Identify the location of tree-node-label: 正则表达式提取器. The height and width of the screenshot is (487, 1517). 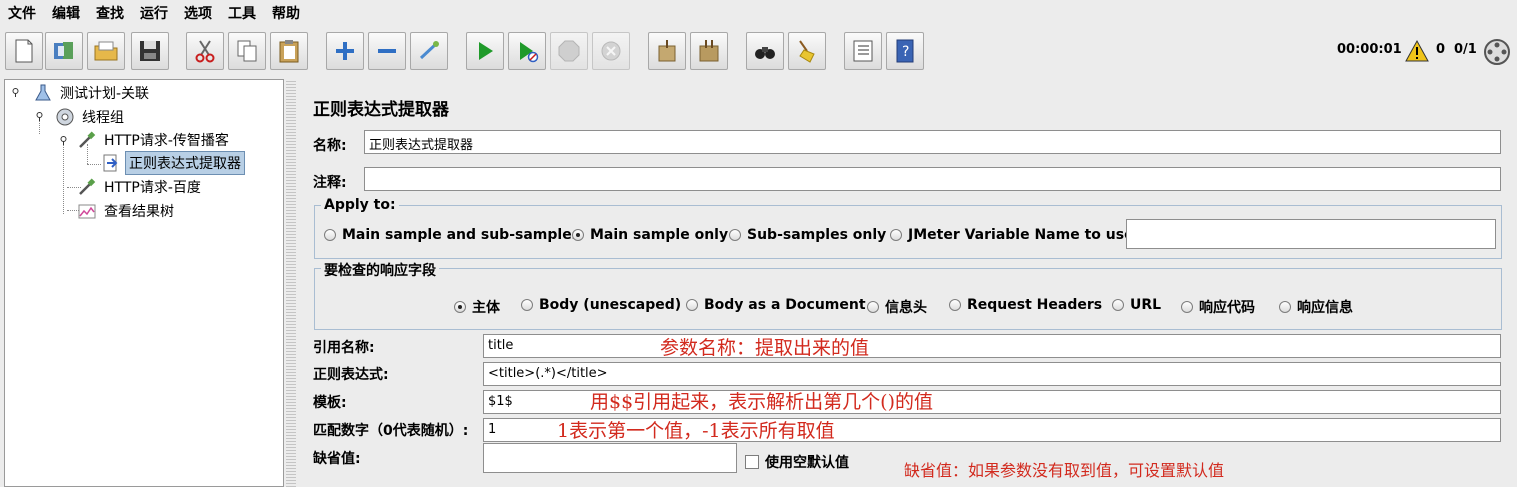
(185, 163).